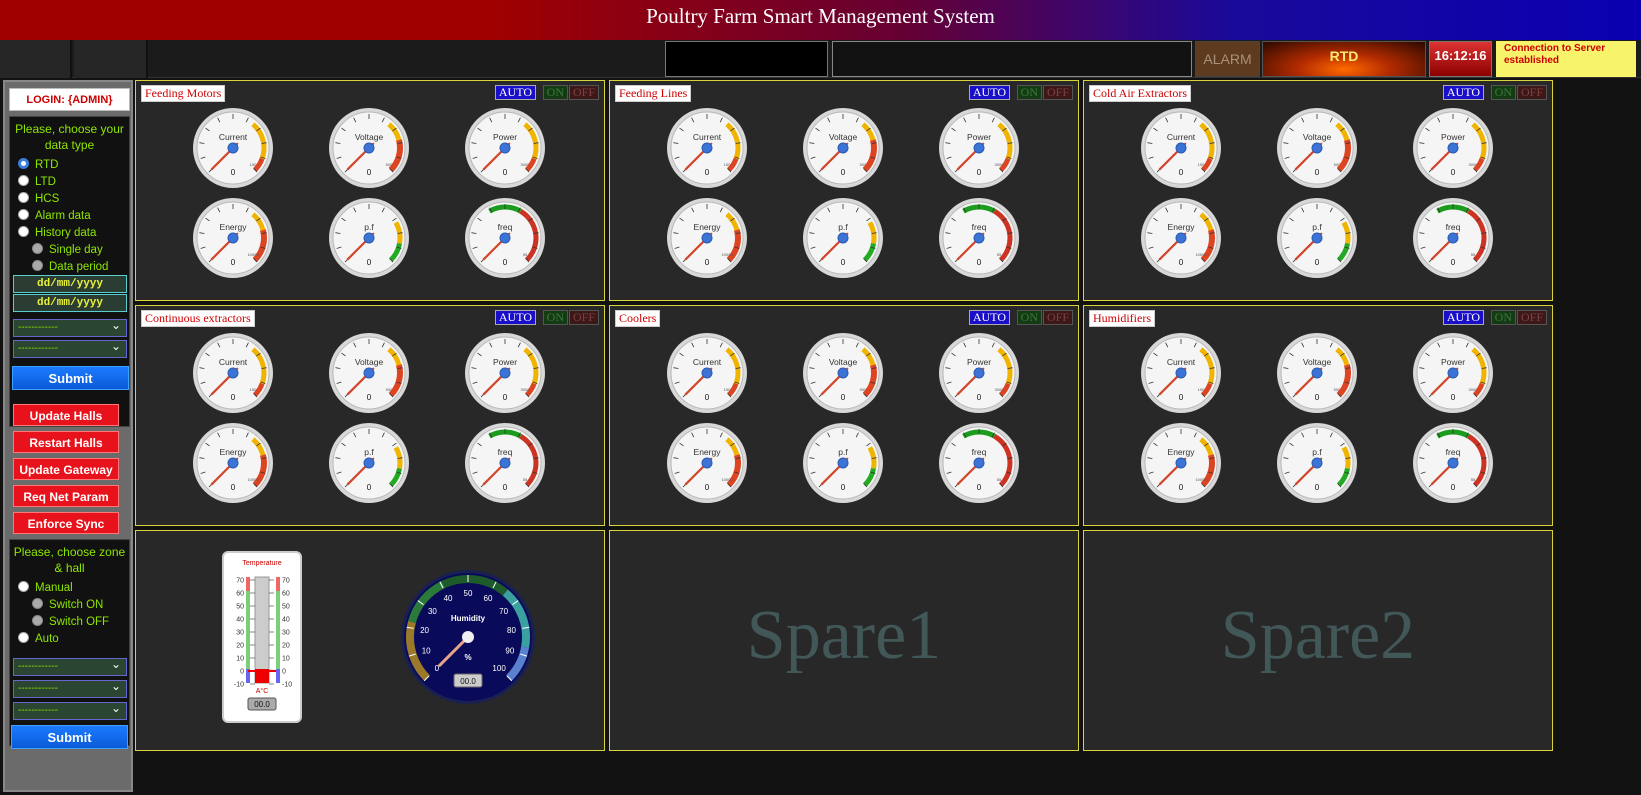  Describe the element at coordinates (468, 593) in the screenshot. I see `humidity-tick: 50` at that location.